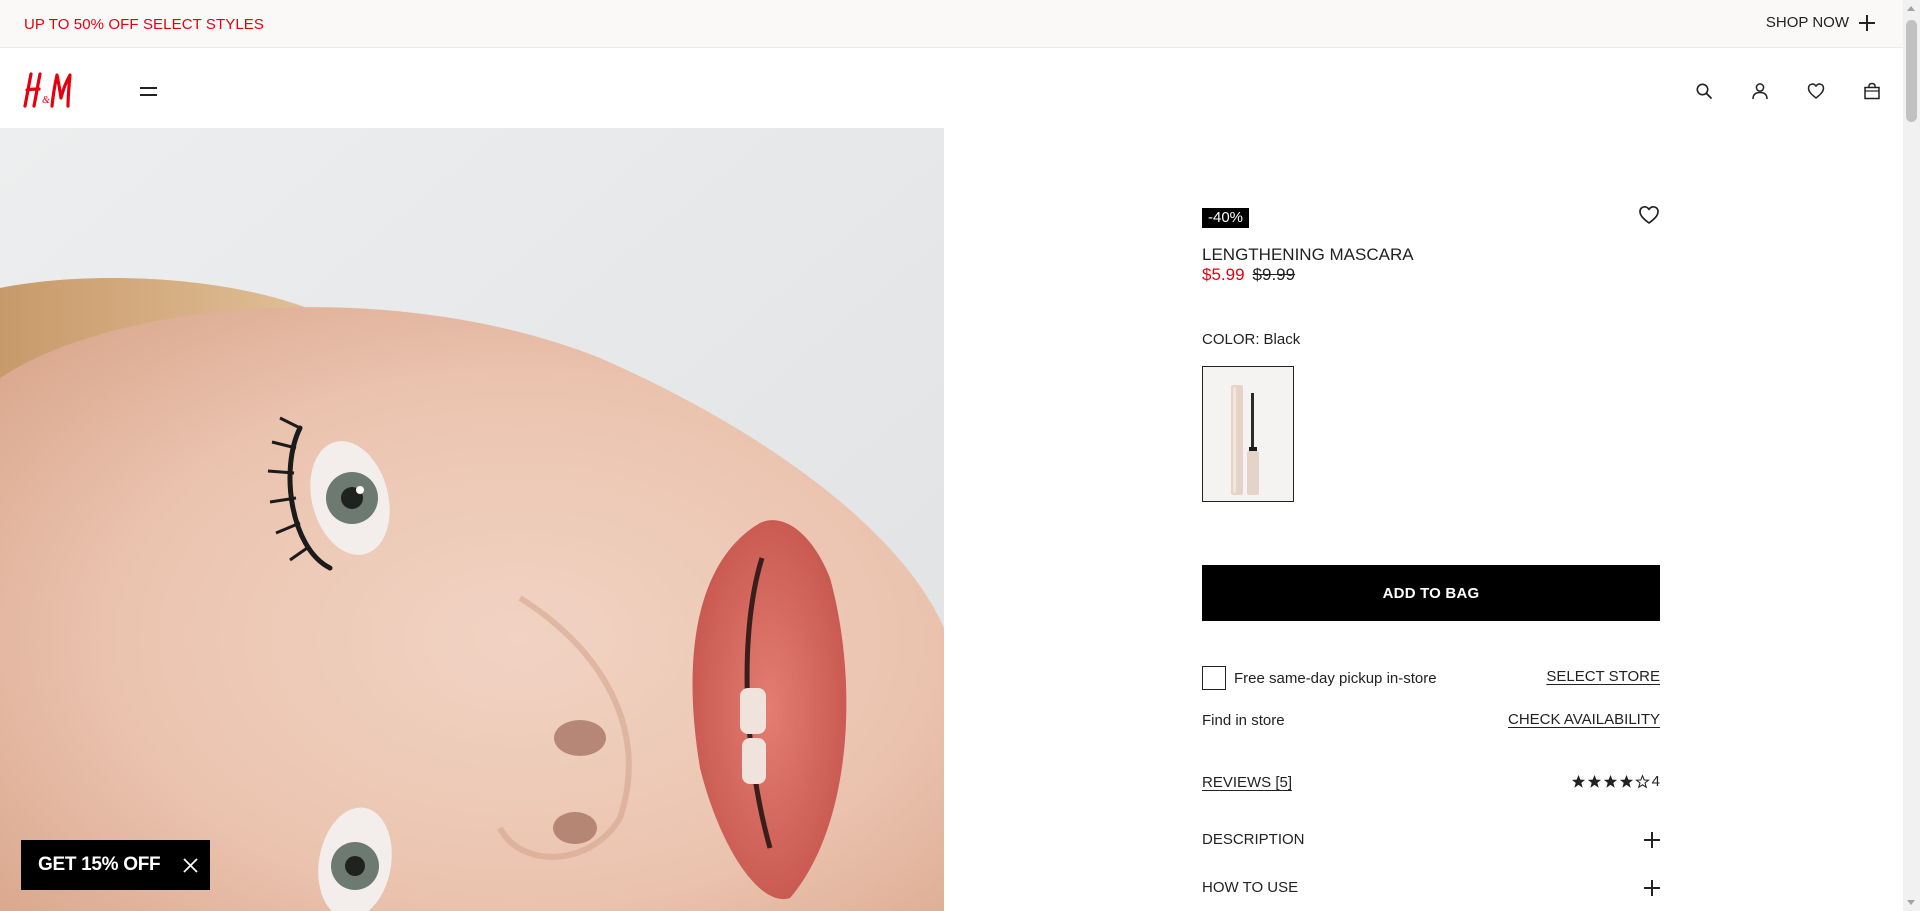 The height and width of the screenshot is (911, 1920). What do you see at coordinates (1911, 71) in the screenshot?
I see `scroll-thumb` at bounding box center [1911, 71].